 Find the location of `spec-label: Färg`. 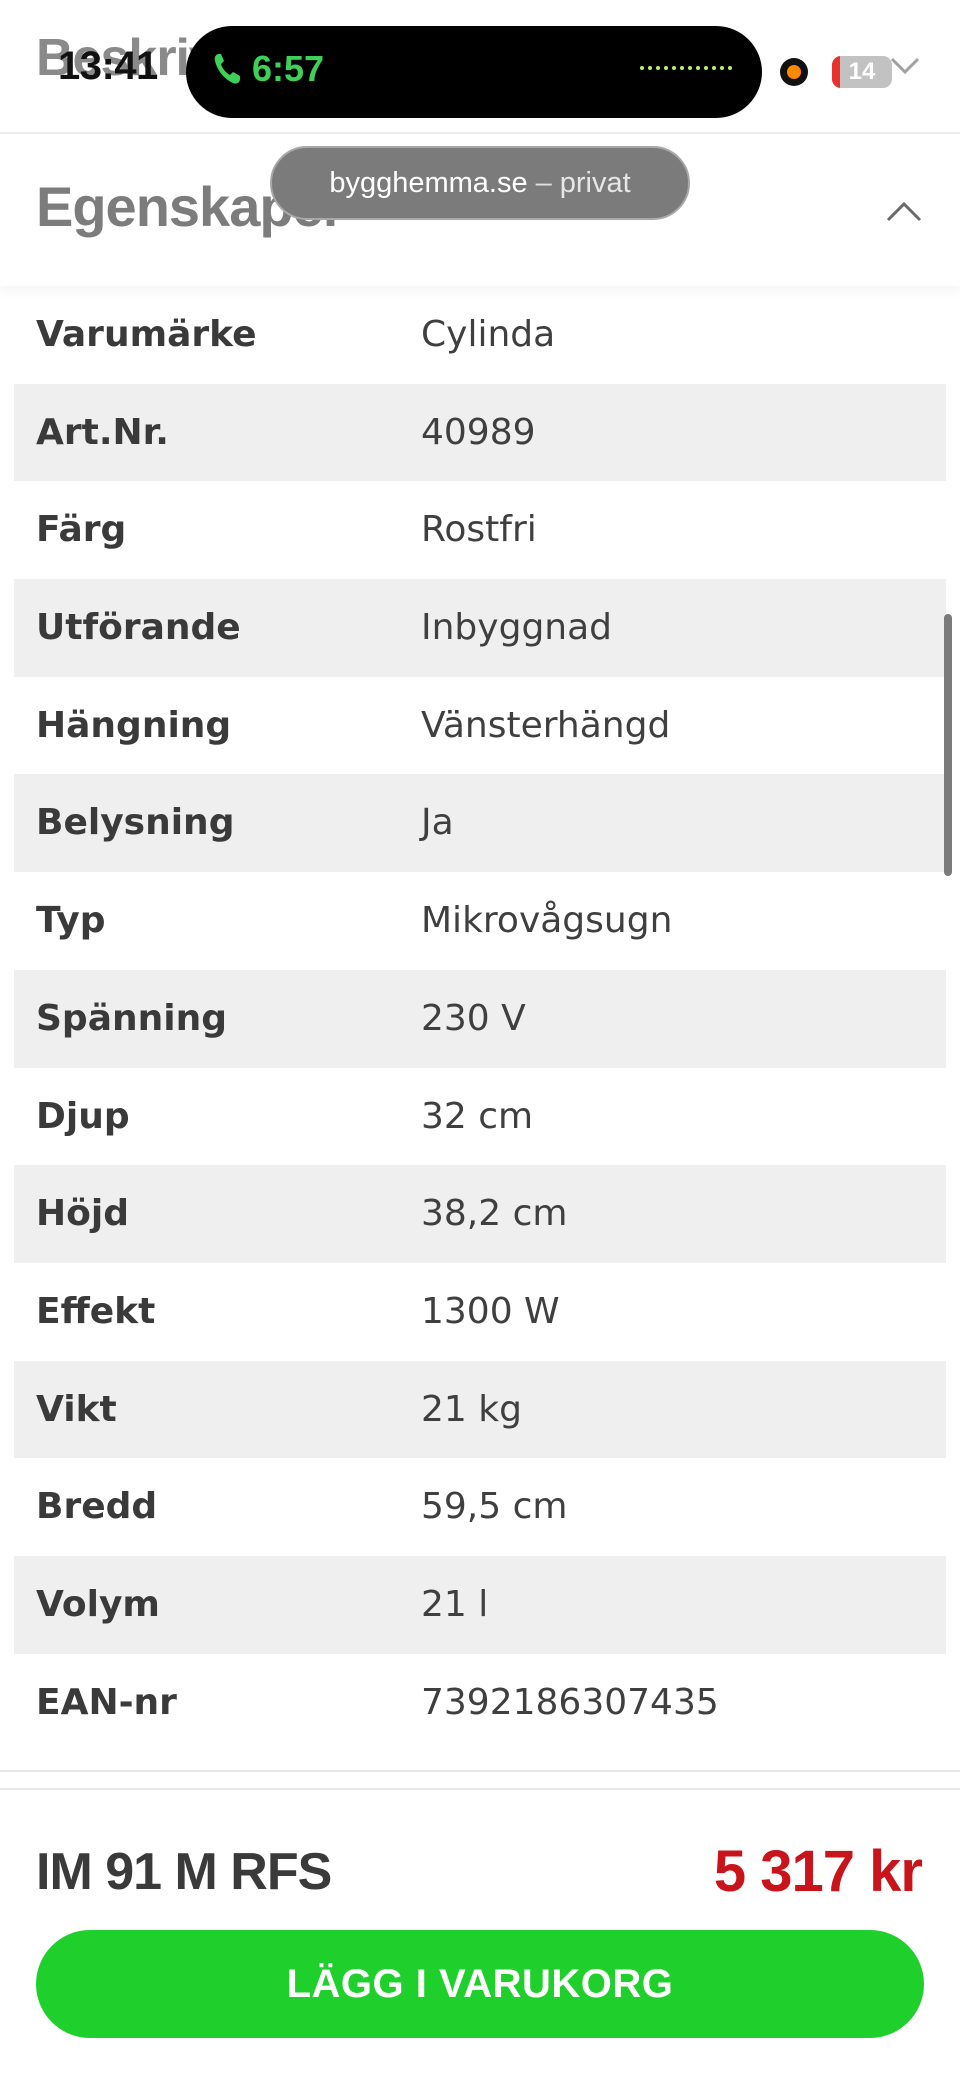

spec-label: Färg is located at coordinates (81, 530).